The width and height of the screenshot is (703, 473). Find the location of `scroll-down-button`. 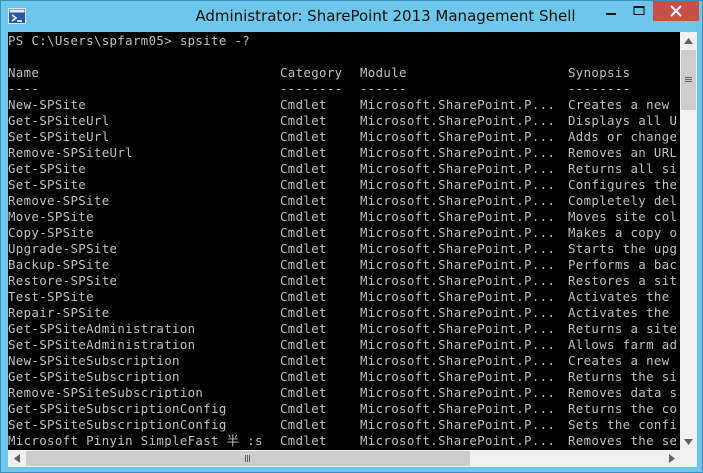

scroll-down-button is located at coordinates (688, 441).